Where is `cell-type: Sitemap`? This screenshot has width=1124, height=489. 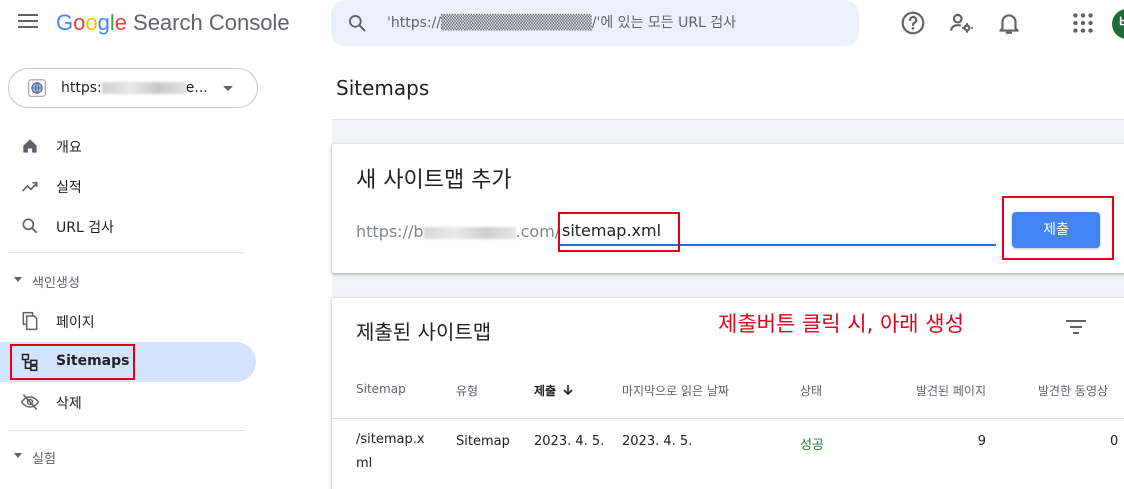 cell-type: Sitemap is located at coordinates (483, 441).